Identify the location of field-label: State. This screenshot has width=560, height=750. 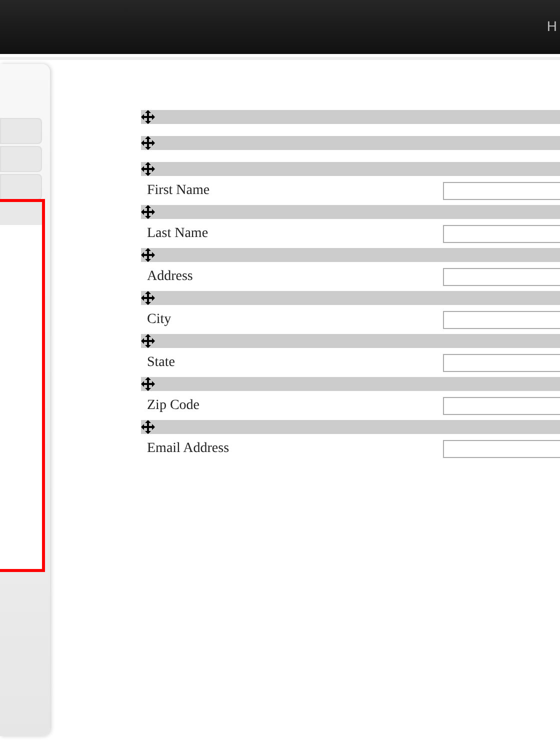
(161, 363).